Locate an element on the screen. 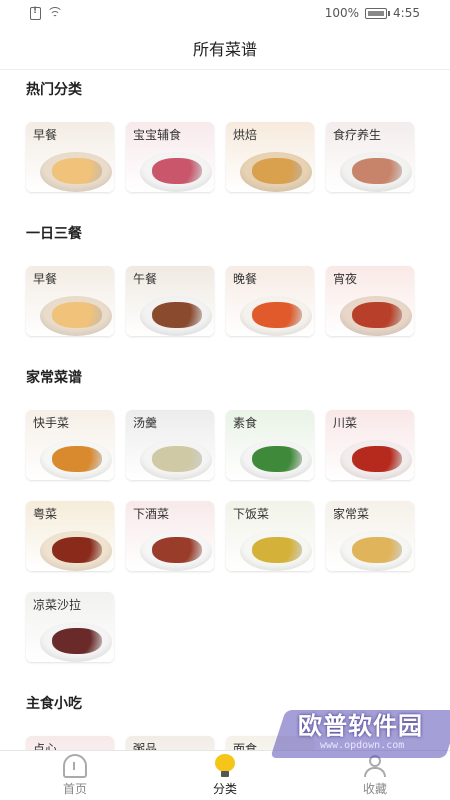 The width and height of the screenshot is (450, 800). category-tile: 点心 is located at coordinates (70, 743).